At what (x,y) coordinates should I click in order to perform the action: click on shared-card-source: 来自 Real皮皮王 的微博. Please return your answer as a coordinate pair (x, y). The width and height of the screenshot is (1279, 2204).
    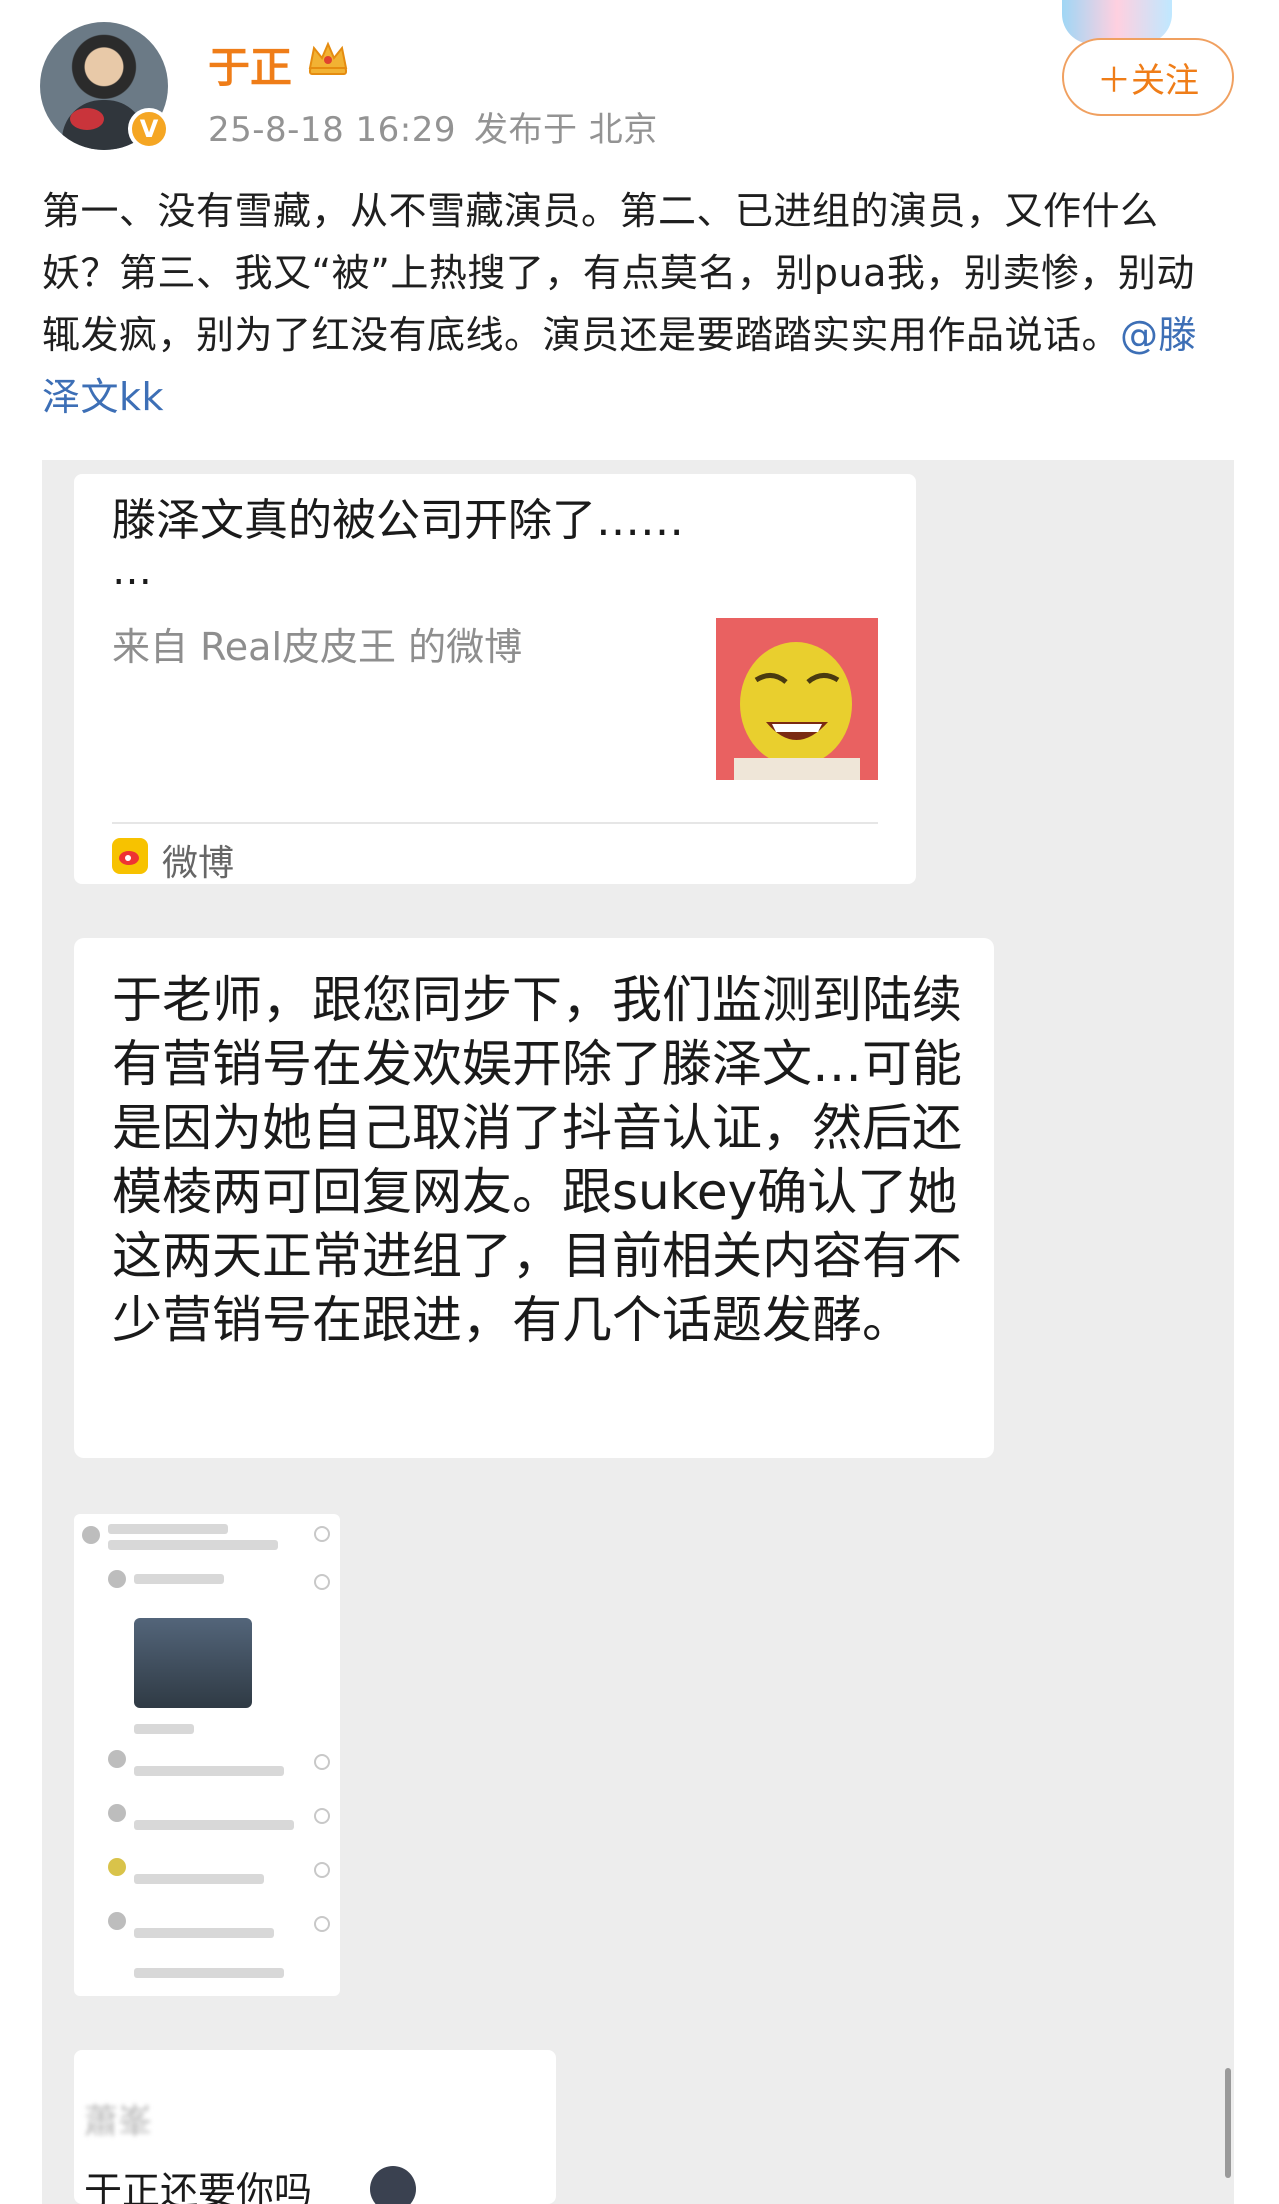
    Looking at the image, I should click on (317, 647).